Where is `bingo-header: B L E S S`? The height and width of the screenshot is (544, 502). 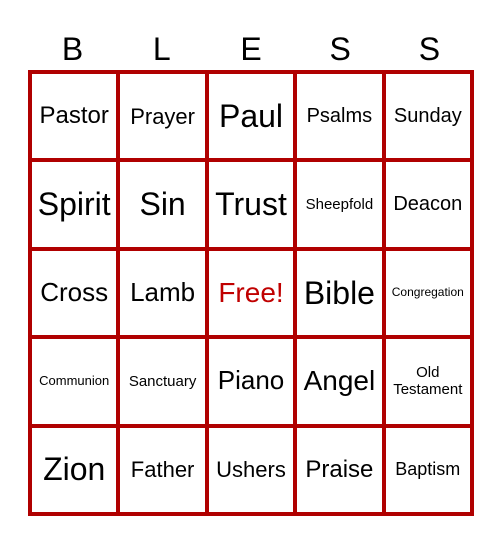 bingo-header: B L E S S is located at coordinates (251, 49).